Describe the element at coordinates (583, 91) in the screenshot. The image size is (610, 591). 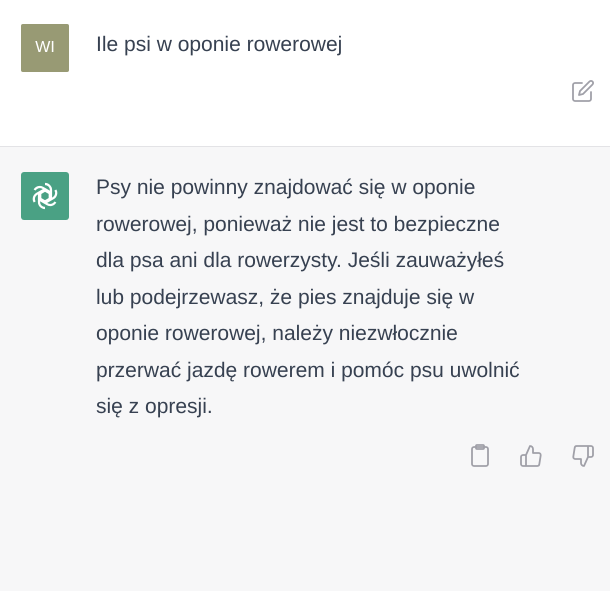
I see `edit-icon` at that location.